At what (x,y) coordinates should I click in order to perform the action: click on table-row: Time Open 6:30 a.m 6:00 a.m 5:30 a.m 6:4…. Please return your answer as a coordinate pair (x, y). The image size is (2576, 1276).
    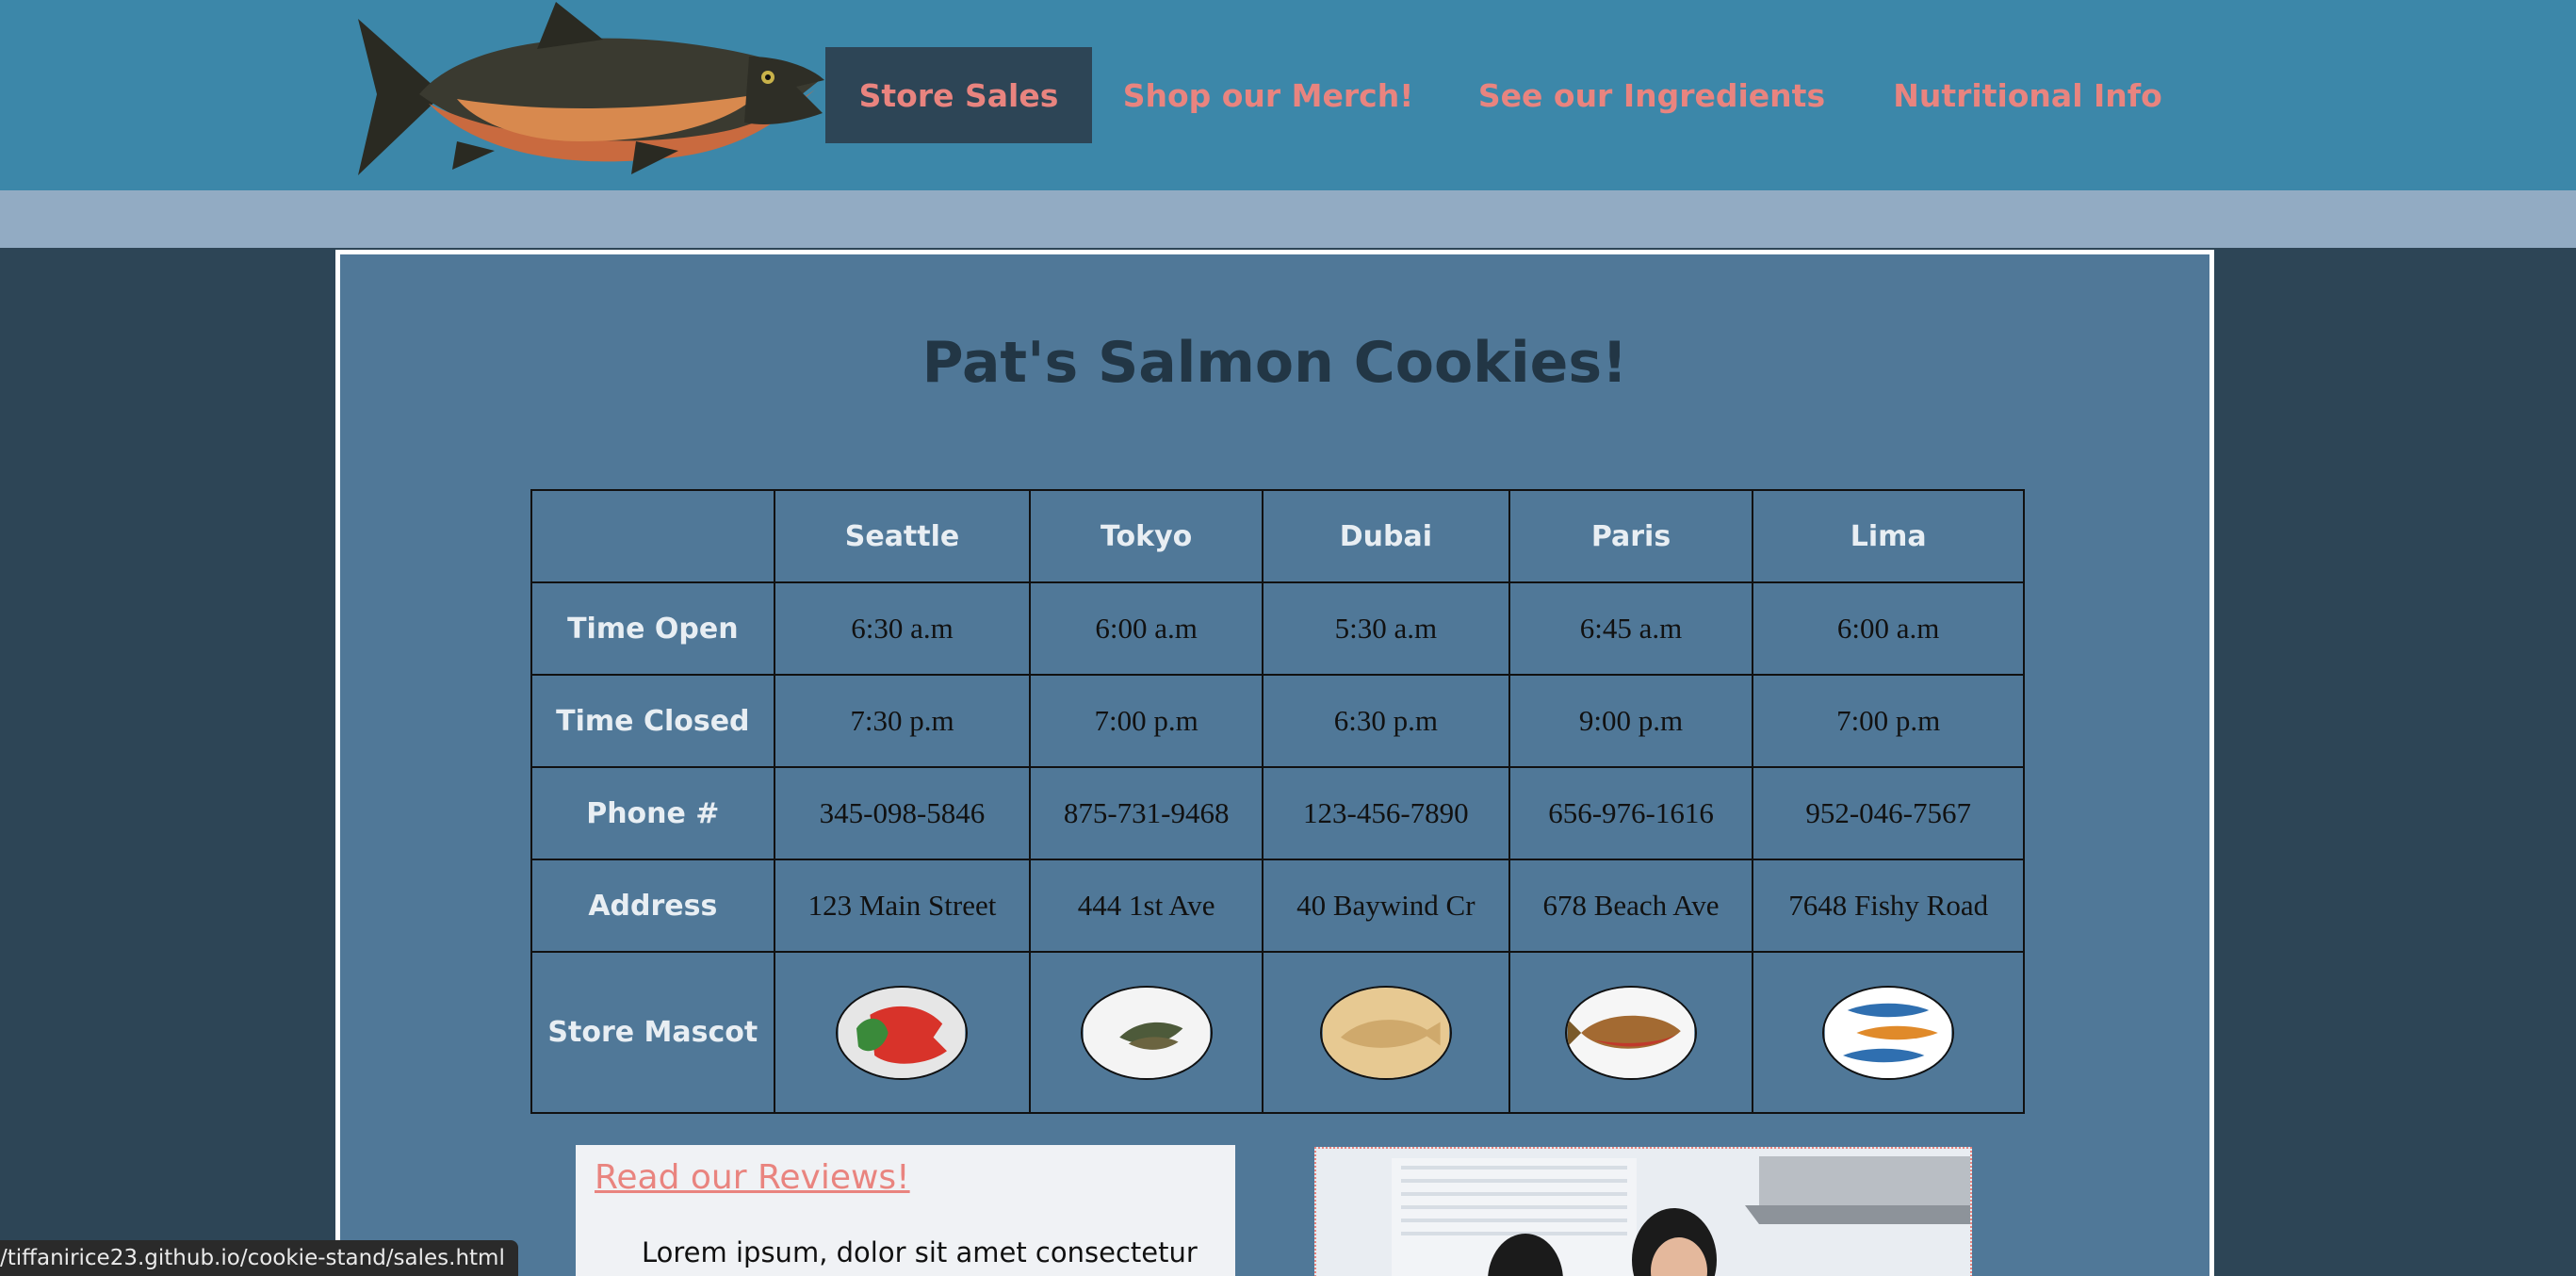
    Looking at the image, I should click on (1277, 628).